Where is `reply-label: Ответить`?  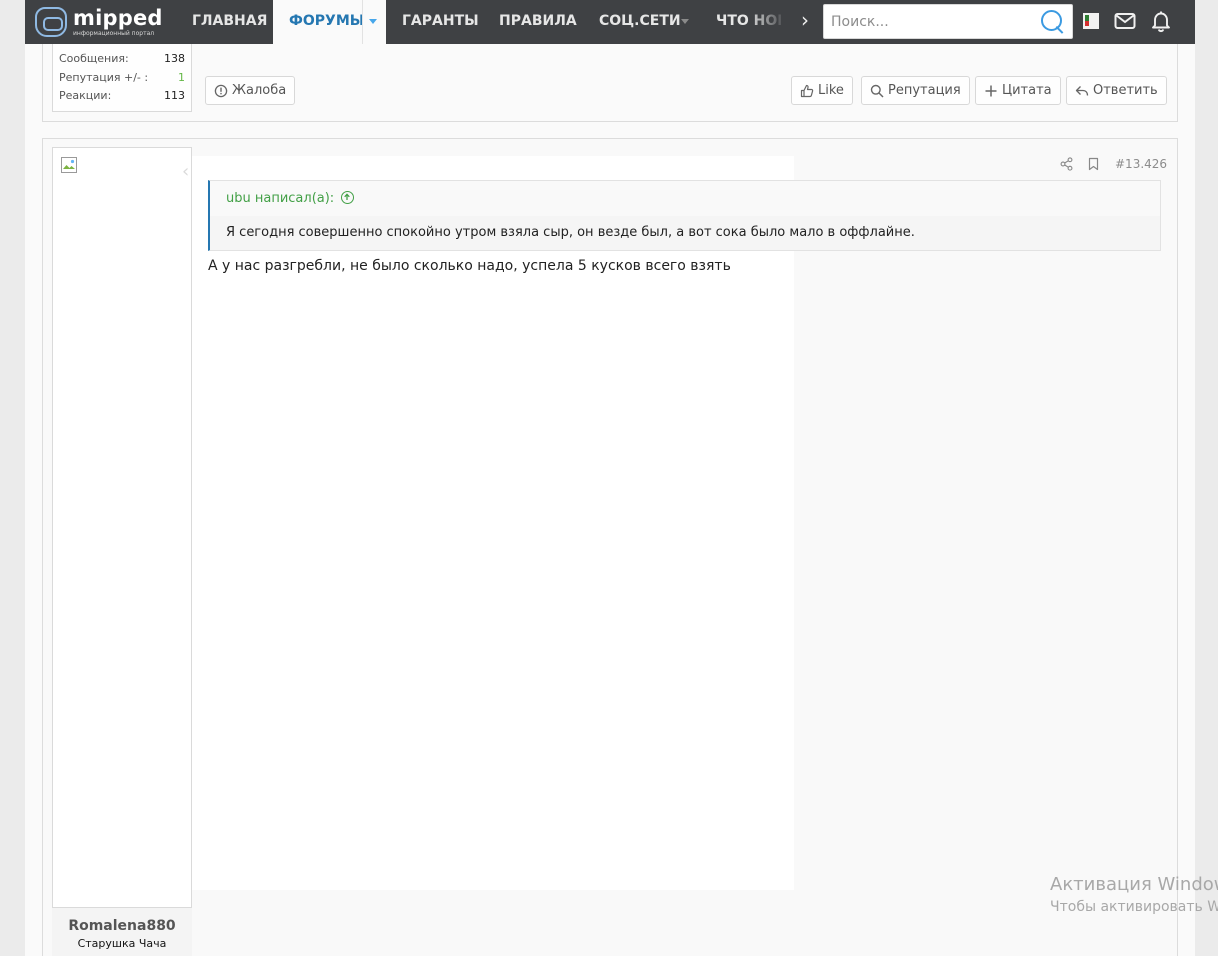 reply-label: Ответить is located at coordinates (1125, 90).